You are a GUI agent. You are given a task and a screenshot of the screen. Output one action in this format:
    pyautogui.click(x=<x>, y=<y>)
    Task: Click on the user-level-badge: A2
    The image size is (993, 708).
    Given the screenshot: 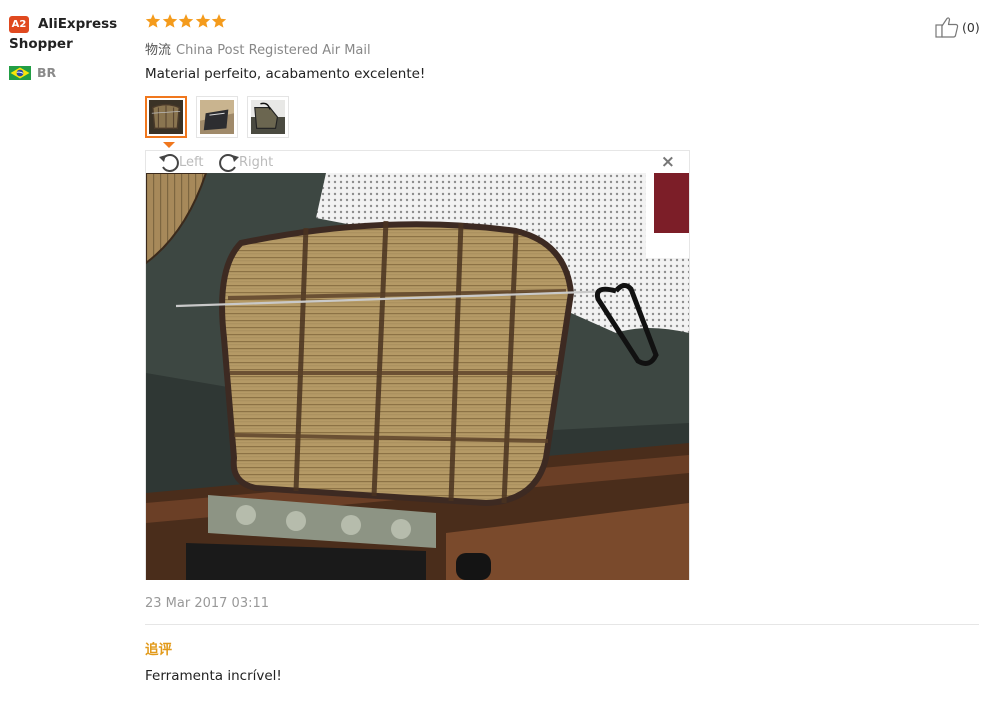 What is the action you would take?
    pyautogui.click(x=19, y=24)
    